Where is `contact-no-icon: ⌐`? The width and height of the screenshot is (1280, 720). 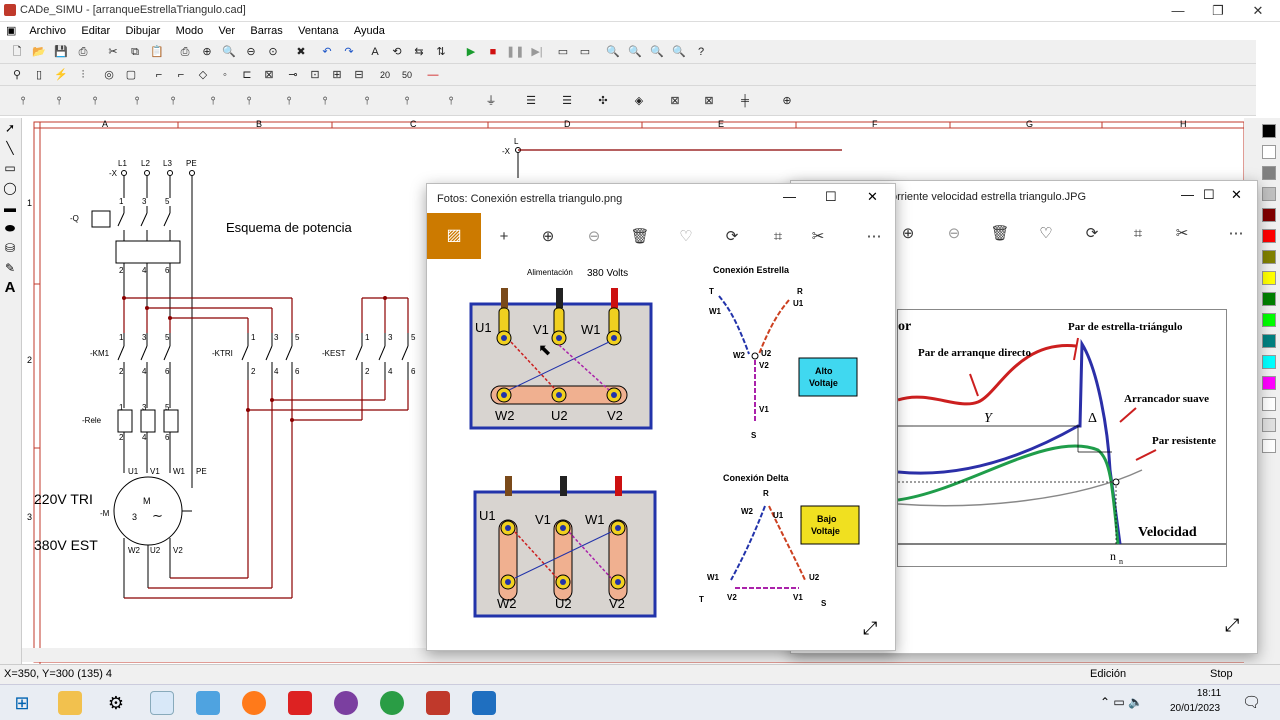
contact-no-icon: ⌐ is located at coordinates (159, 75).